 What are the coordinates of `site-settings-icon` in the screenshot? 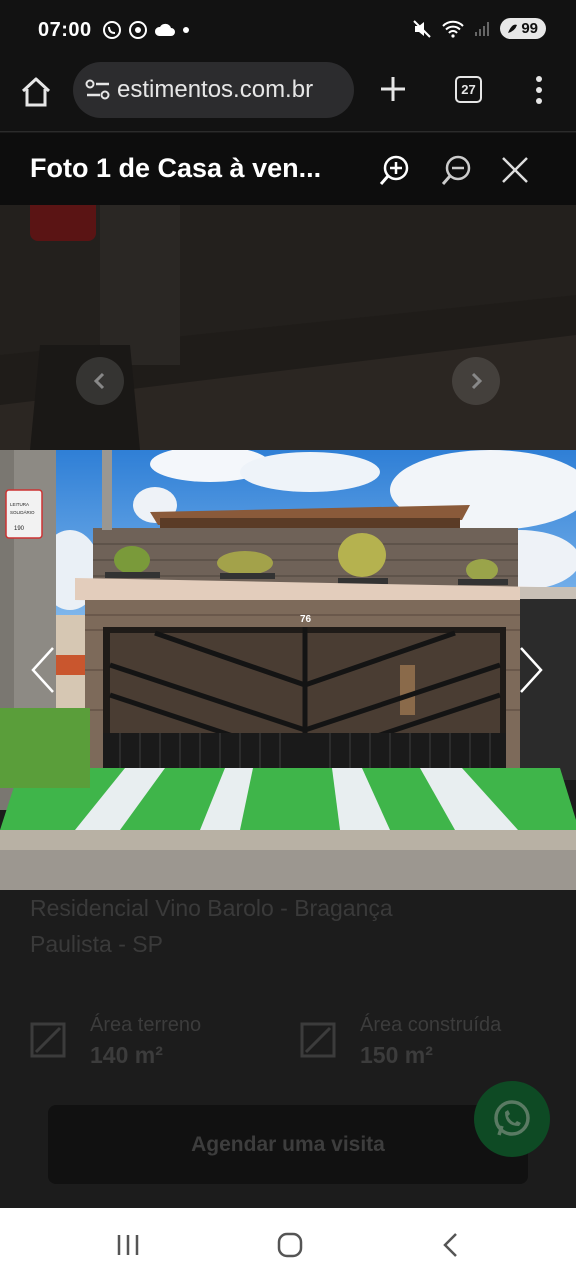 It's located at (98, 90).